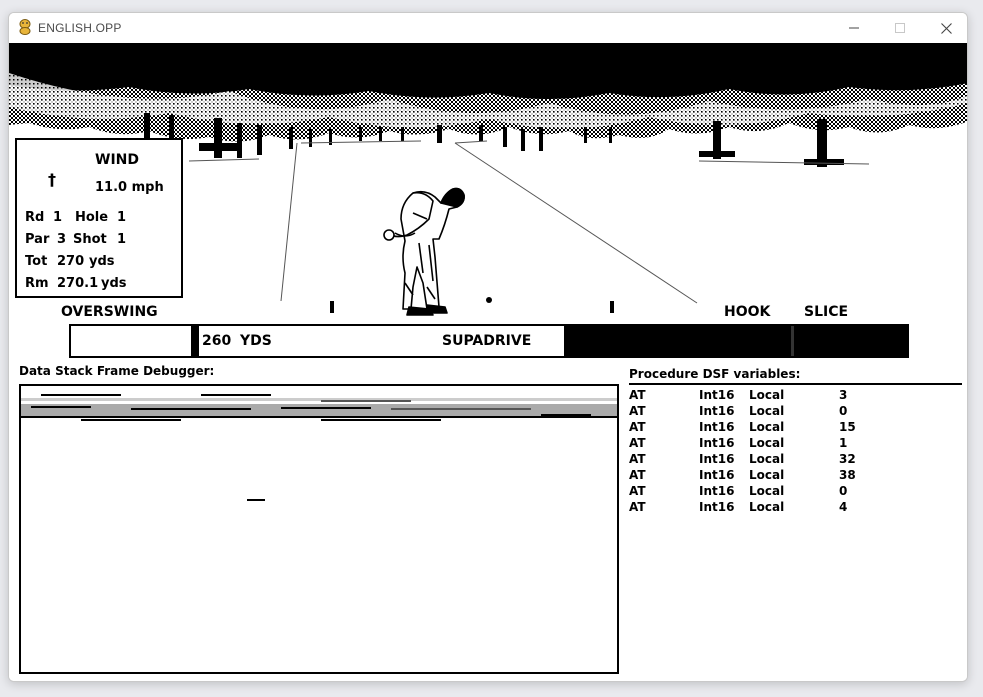 This screenshot has width=983, height=697. I want to click on hook-label: HOOK, so click(747, 312).